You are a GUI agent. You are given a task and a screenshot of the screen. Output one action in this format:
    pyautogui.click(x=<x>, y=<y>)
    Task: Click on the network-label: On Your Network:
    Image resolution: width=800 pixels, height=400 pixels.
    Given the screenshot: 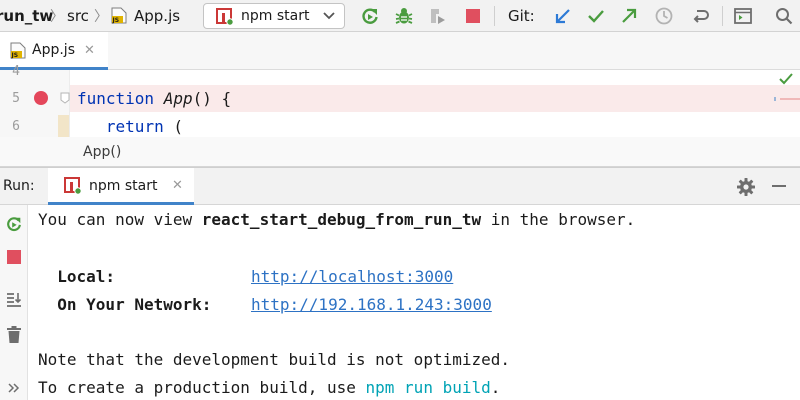 What is the action you would take?
    pyautogui.click(x=125, y=304)
    